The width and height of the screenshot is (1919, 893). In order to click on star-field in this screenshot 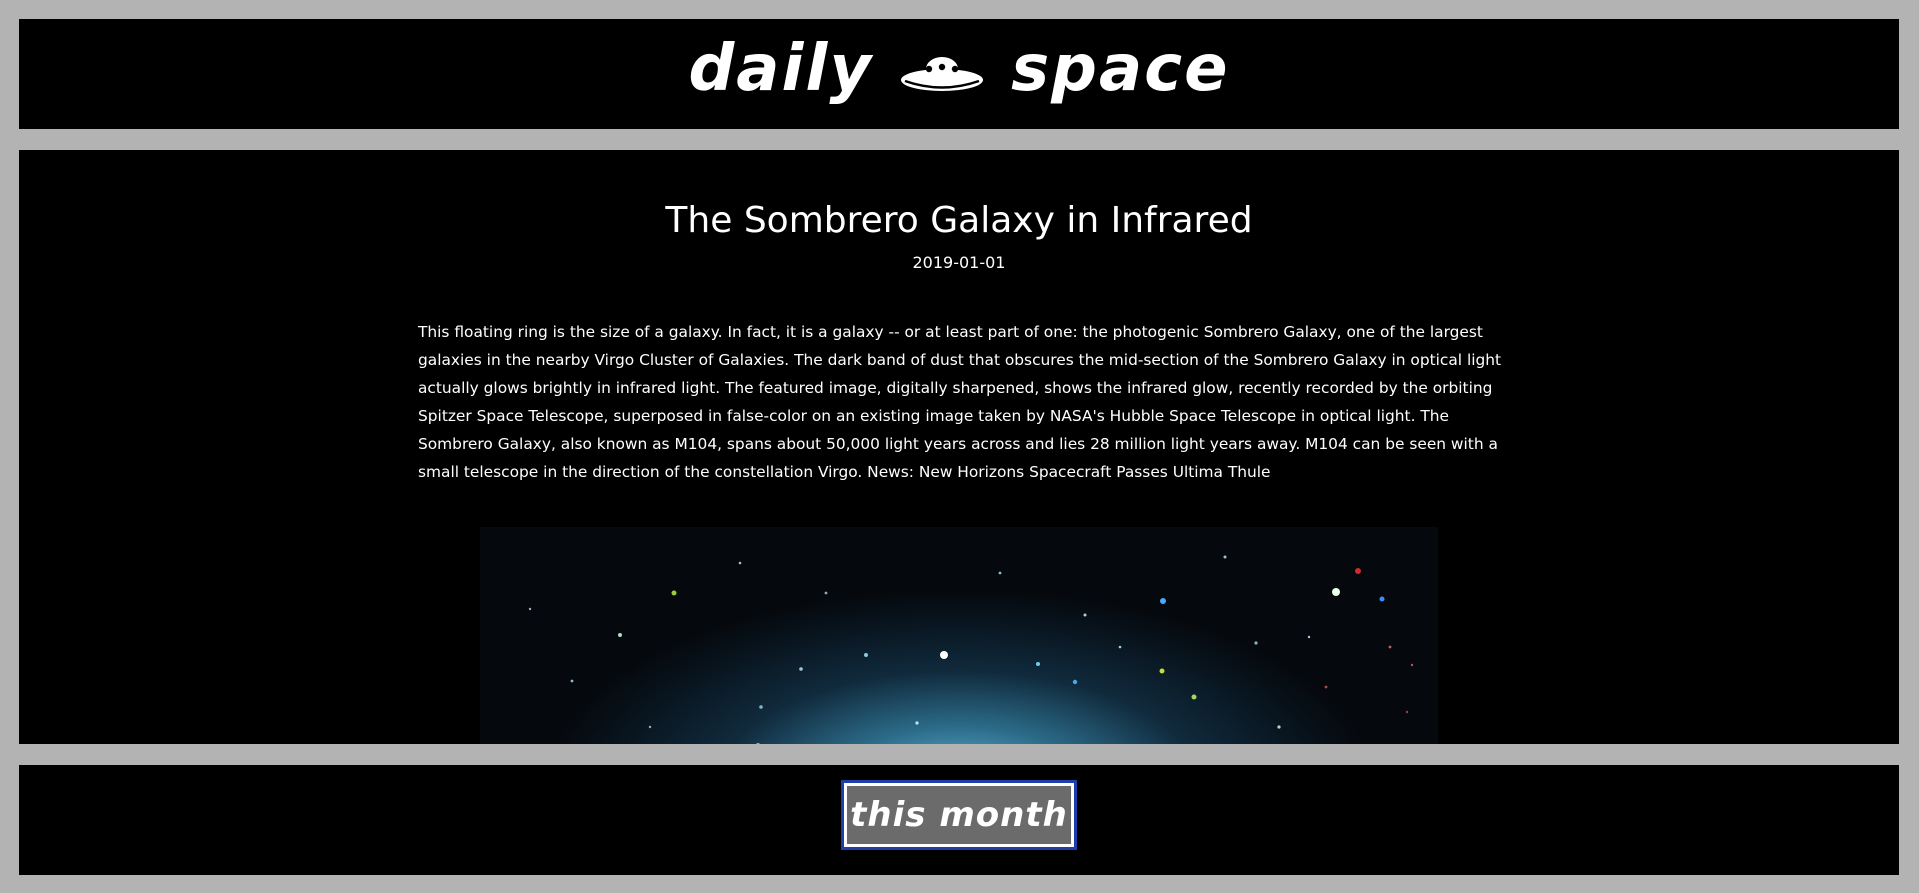, I will do `click(971, 649)`.